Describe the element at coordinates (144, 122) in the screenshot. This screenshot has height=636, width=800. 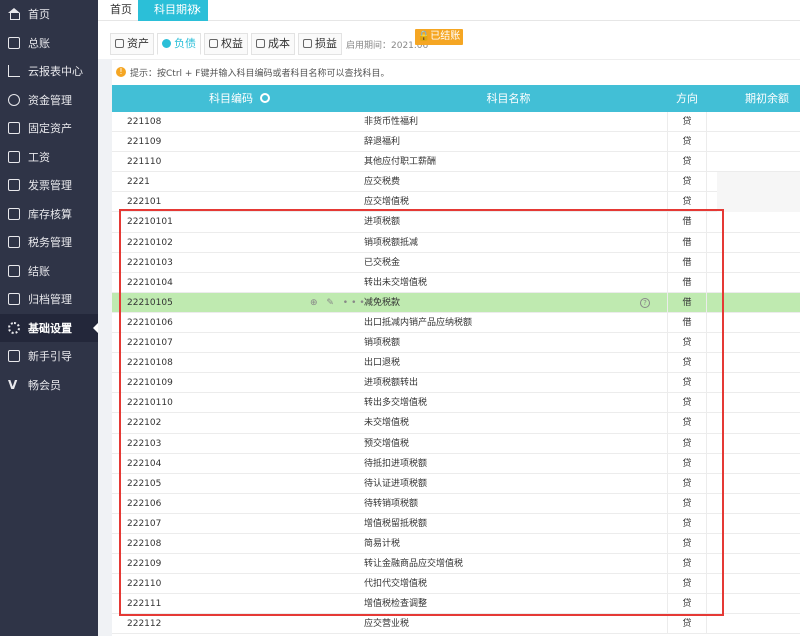
I see `cell-subject-code: 221108` at that location.